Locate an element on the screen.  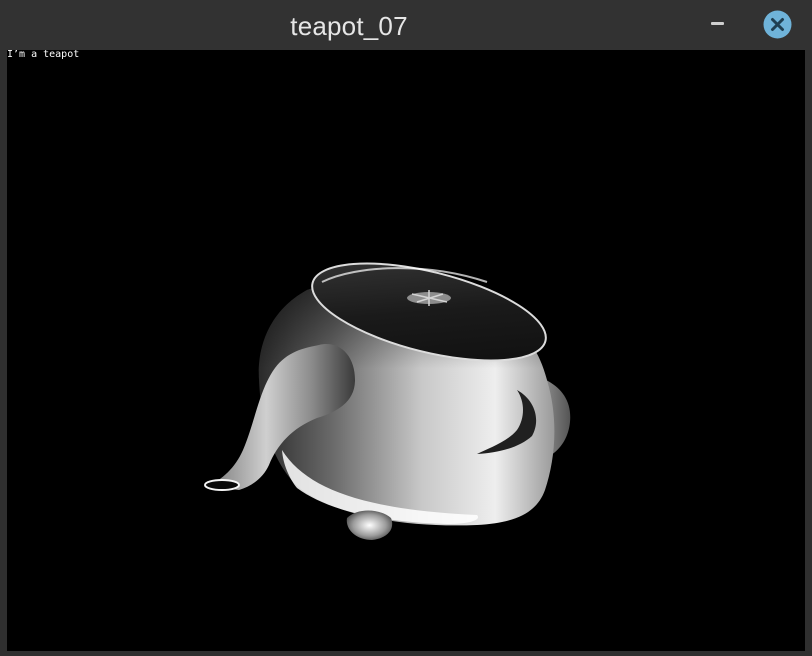
close-icon is located at coordinates (777, 24).